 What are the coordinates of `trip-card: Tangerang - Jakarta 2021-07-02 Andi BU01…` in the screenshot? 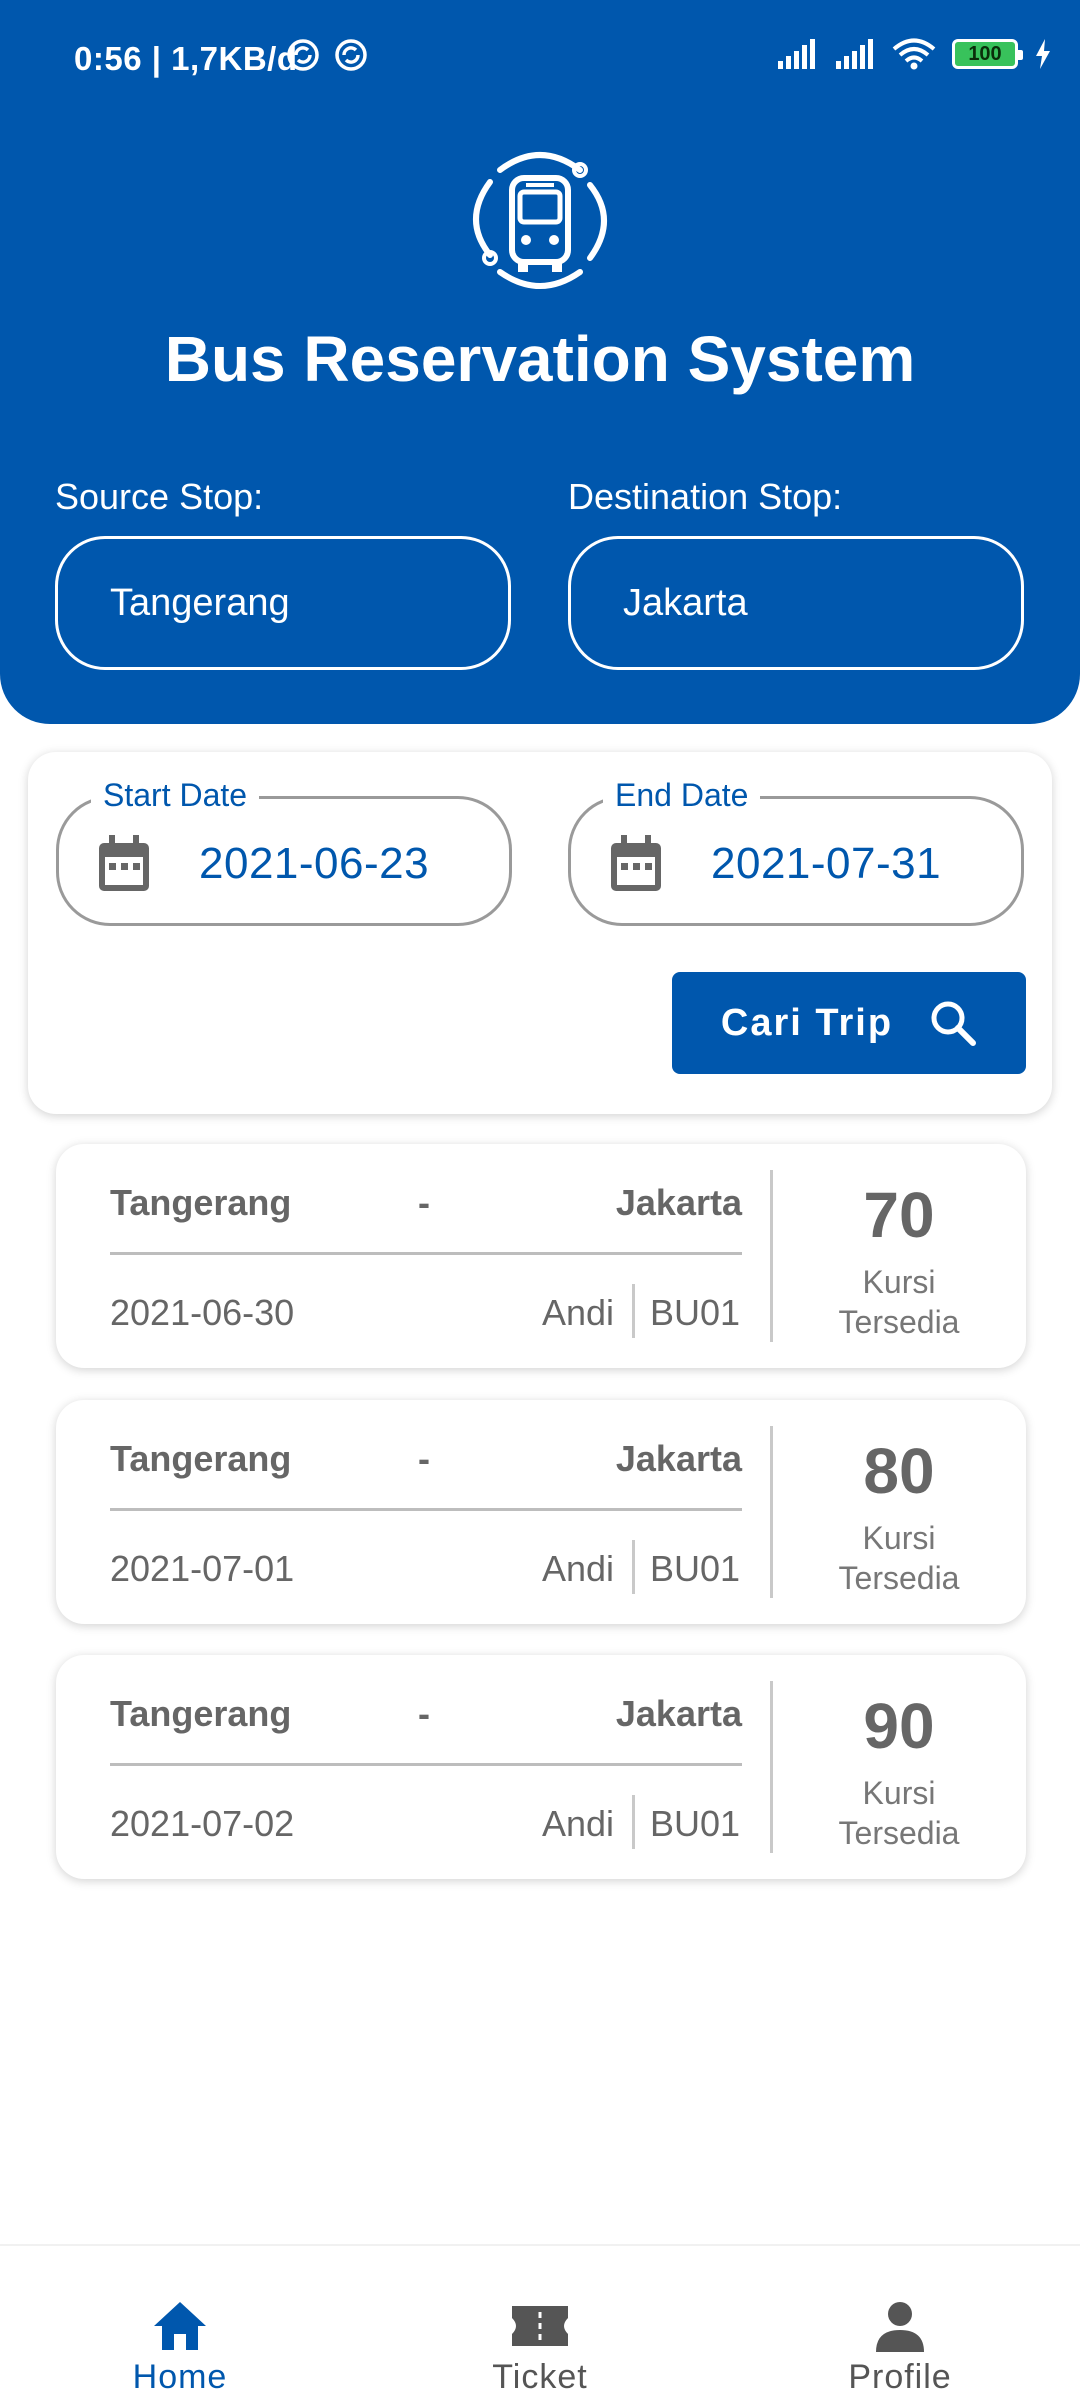 It's located at (541, 1767).